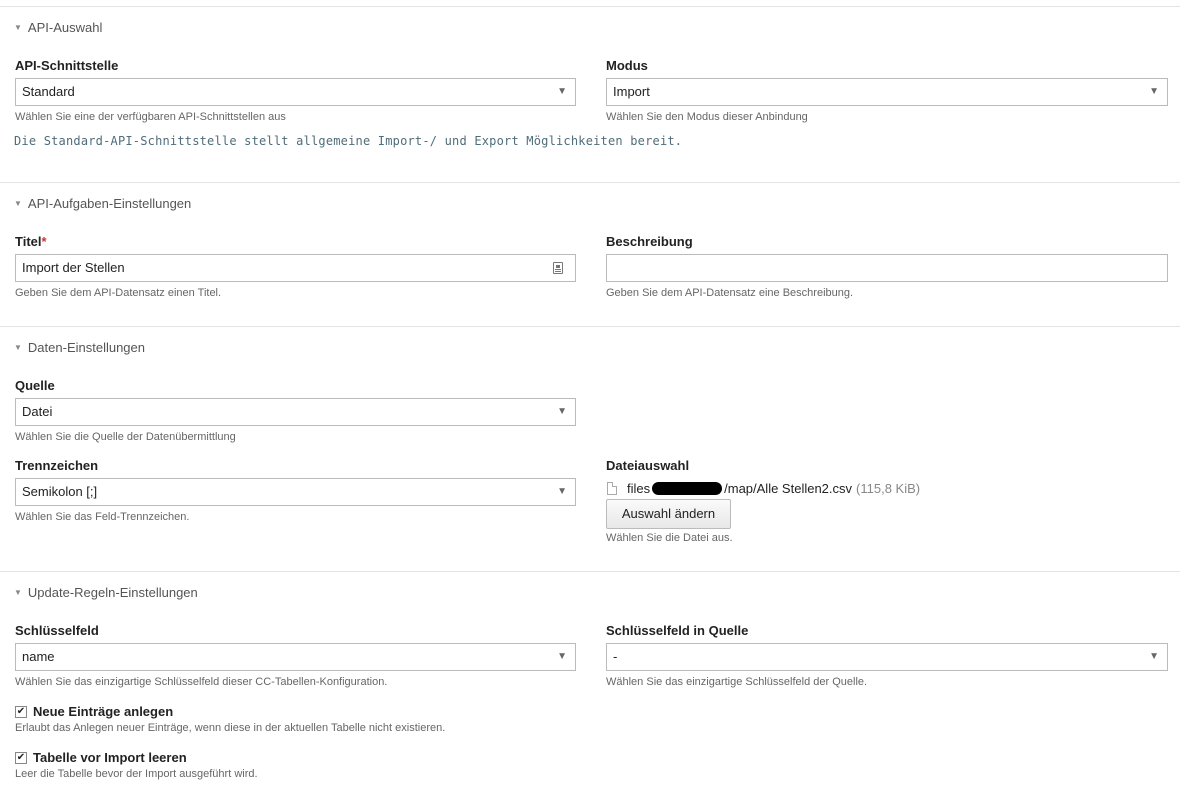 The width and height of the screenshot is (1180, 797). What do you see at coordinates (631, 91) in the screenshot?
I see `select-value: Import` at bounding box center [631, 91].